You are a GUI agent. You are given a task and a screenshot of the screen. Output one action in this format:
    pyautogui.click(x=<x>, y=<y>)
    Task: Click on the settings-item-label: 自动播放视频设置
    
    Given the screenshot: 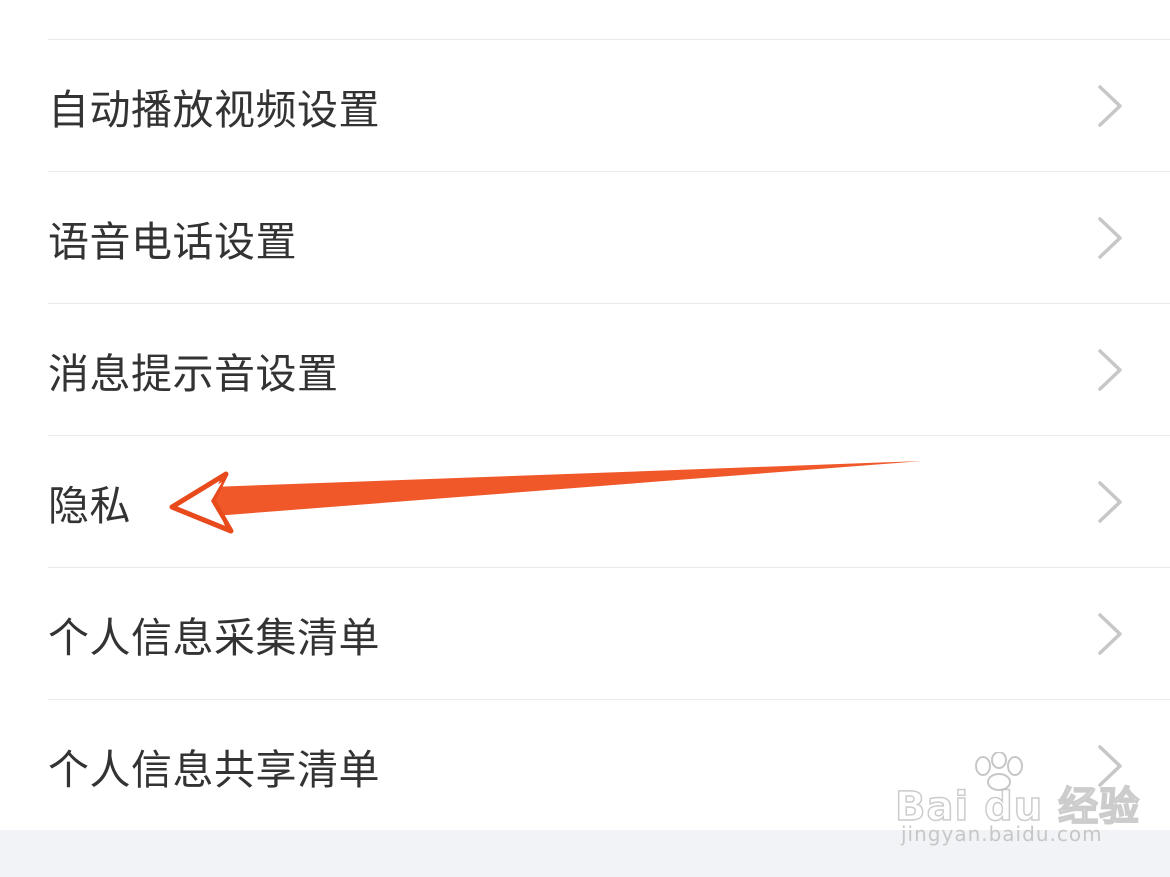 What is the action you would take?
    pyautogui.click(x=214, y=109)
    